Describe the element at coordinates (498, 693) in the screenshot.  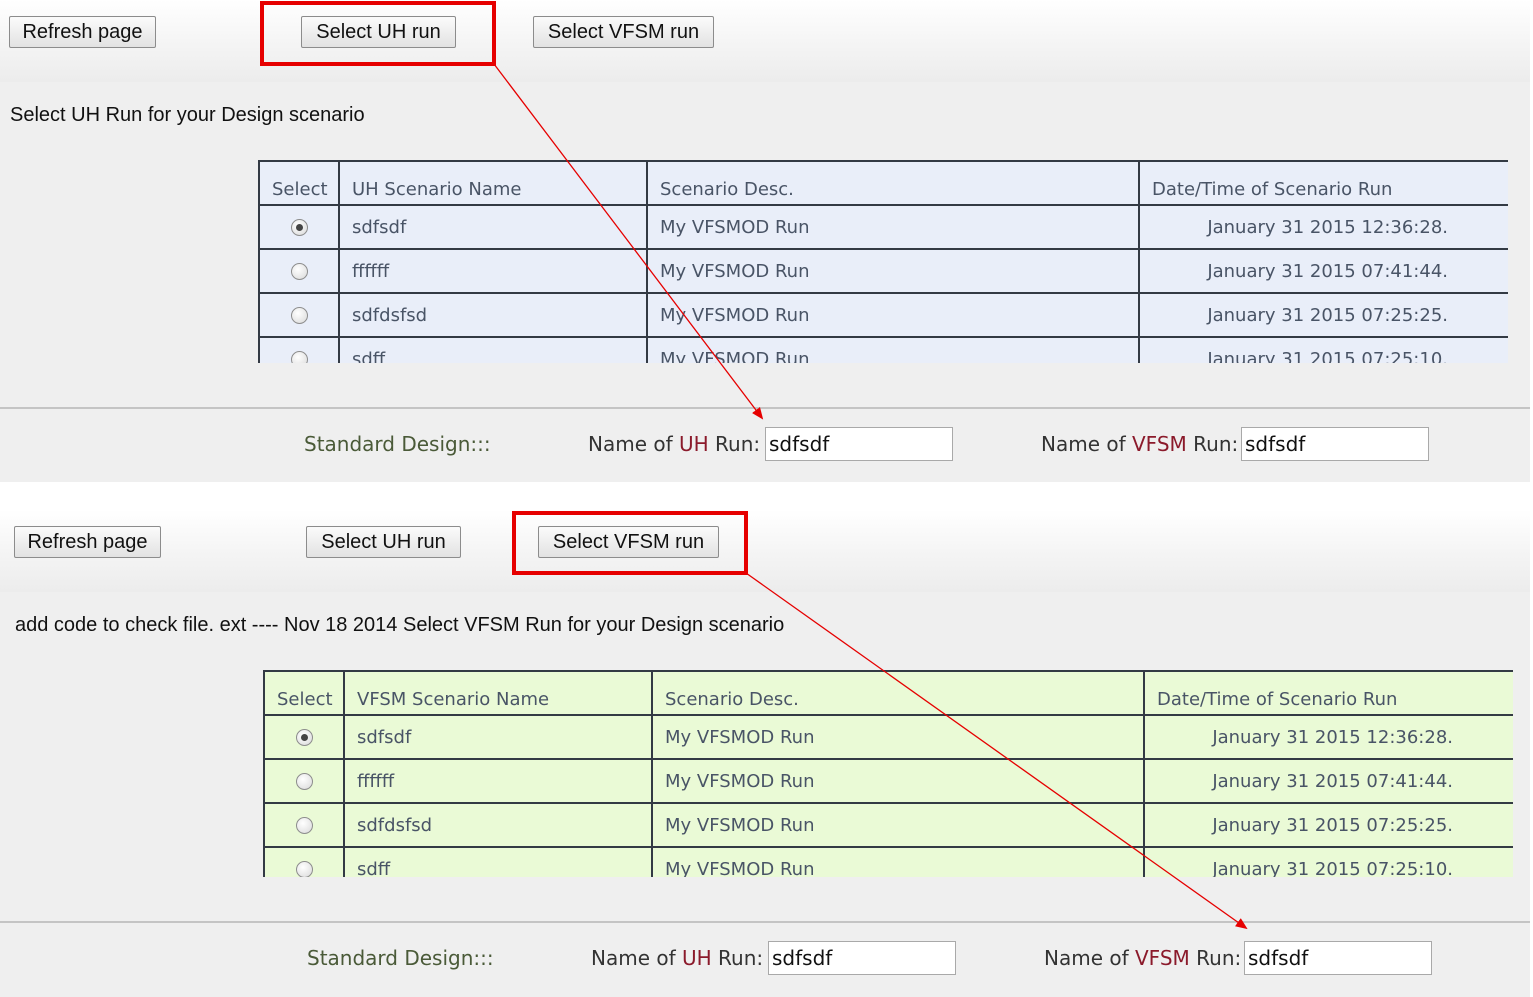
I see `column-header-scenario-name: VFSM Scenario Name` at that location.